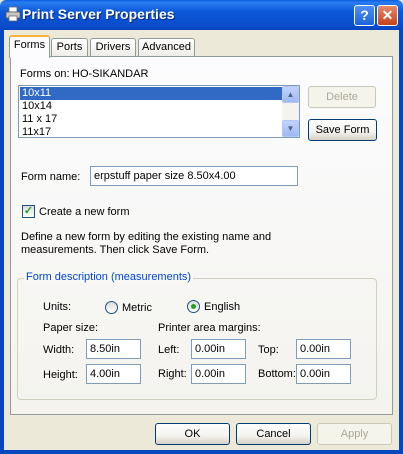 The image size is (403, 454). What do you see at coordinates (194, 176) in the screenshot?
I see `form-name-input` at bounding box center [194, 176].